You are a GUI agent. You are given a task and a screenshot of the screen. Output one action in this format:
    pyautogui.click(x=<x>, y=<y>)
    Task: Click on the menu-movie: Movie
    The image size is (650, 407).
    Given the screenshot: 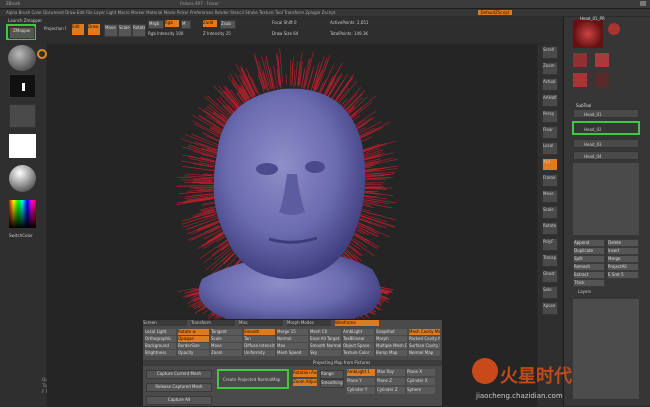 What is the action you would take?
    pyautogui.click(x=170, y=12)
    